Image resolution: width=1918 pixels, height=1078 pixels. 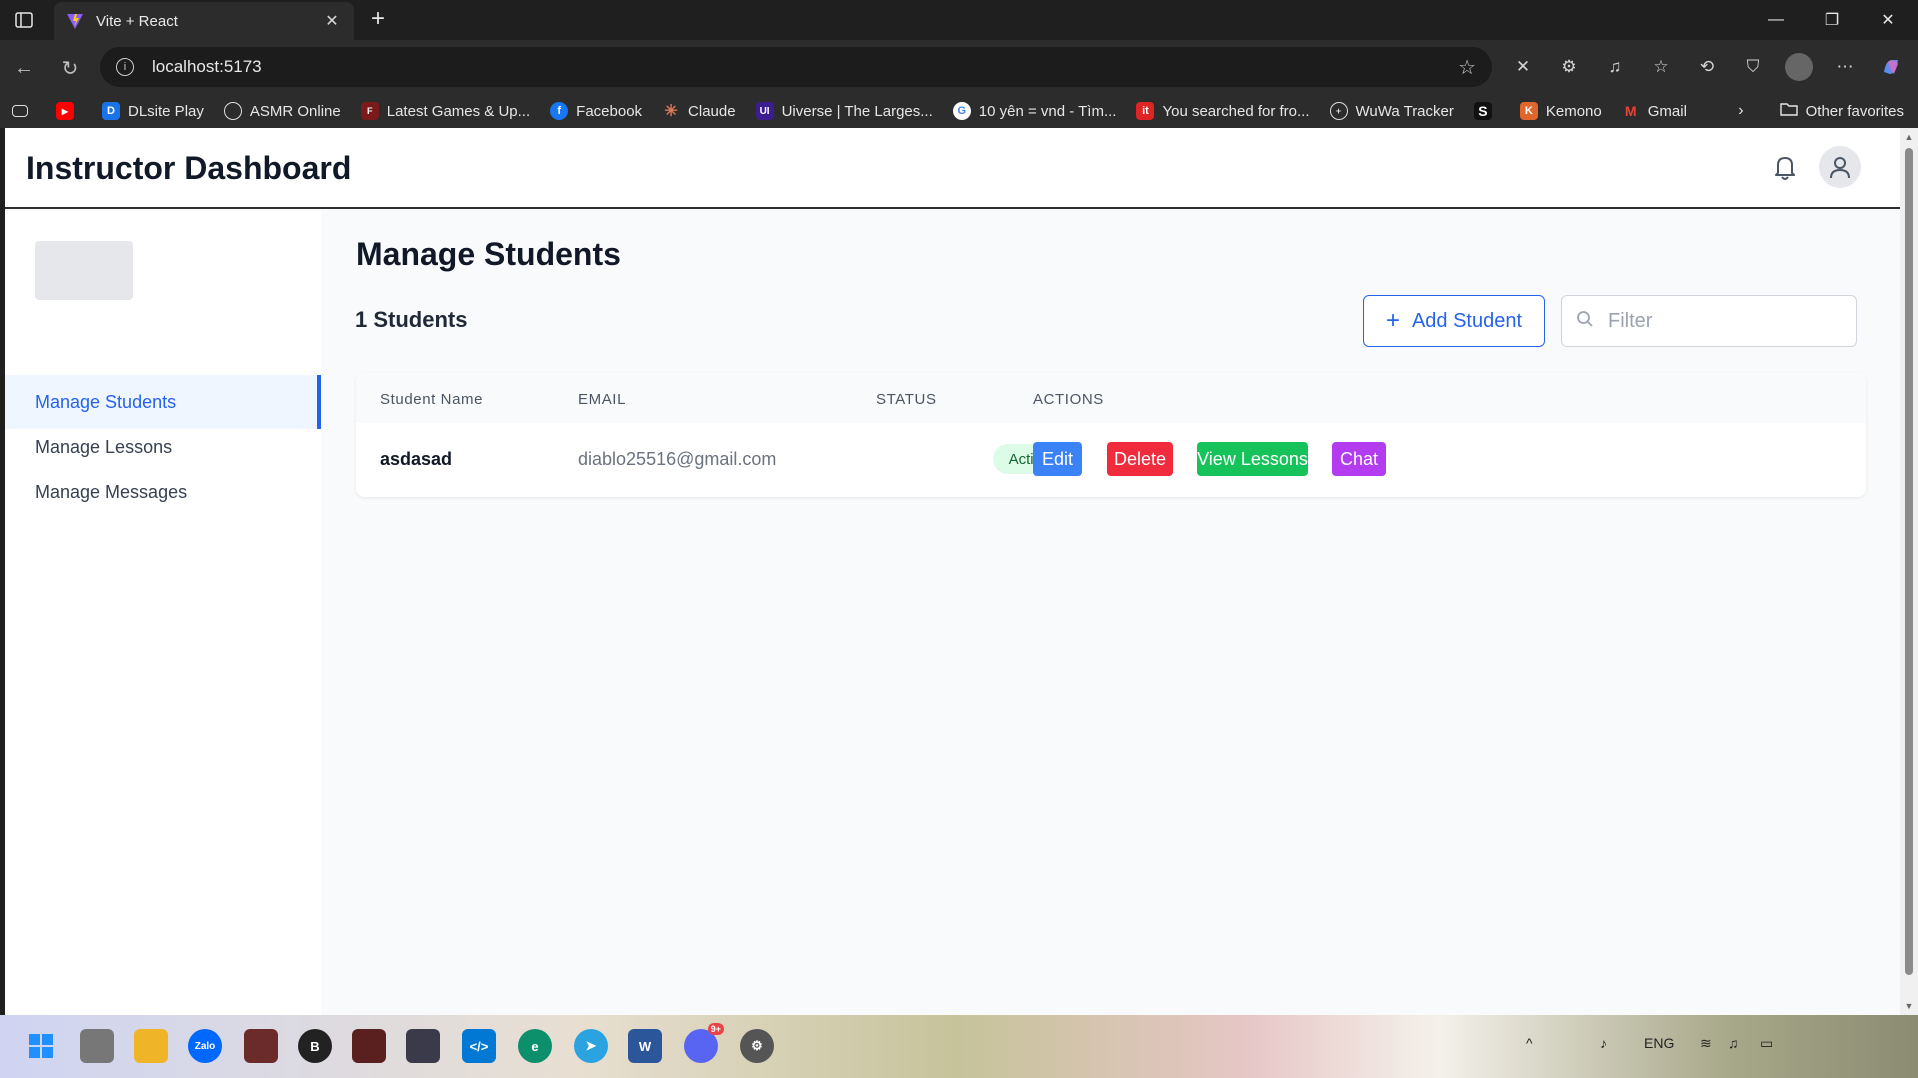 I want to click on bookmark-asmr-online: ASMR Online, so click(x=282, y=111).